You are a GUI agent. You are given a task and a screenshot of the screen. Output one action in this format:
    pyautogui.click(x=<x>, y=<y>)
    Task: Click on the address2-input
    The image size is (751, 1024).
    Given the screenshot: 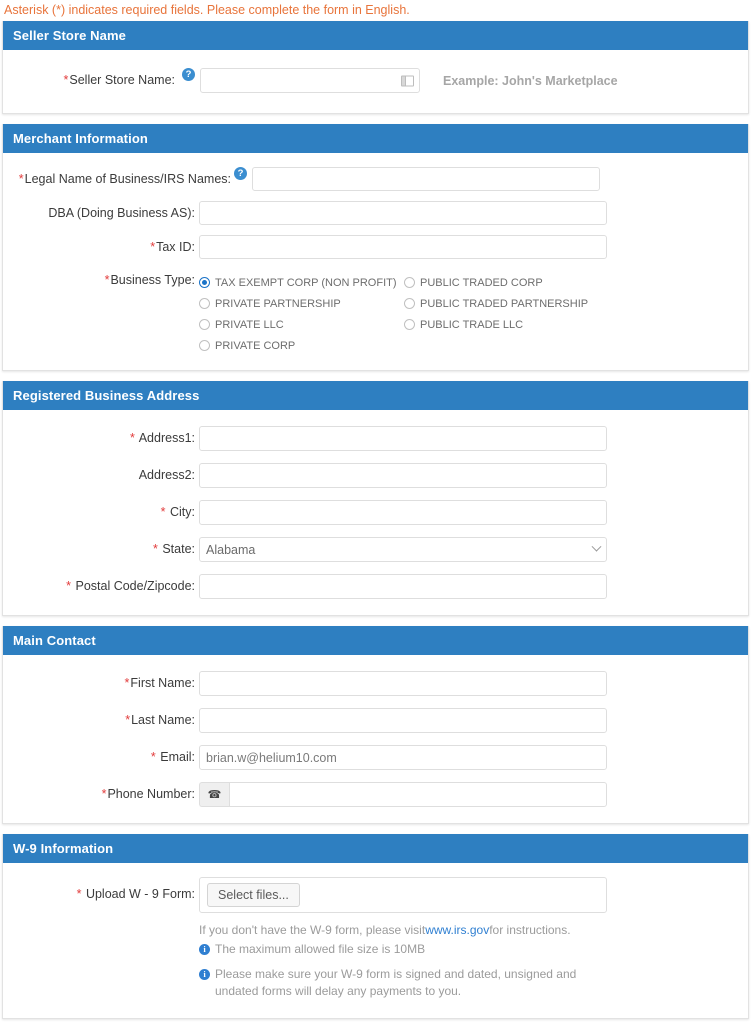 What is the action you would take?
    pyautogui.click(x=403, y=475)
    